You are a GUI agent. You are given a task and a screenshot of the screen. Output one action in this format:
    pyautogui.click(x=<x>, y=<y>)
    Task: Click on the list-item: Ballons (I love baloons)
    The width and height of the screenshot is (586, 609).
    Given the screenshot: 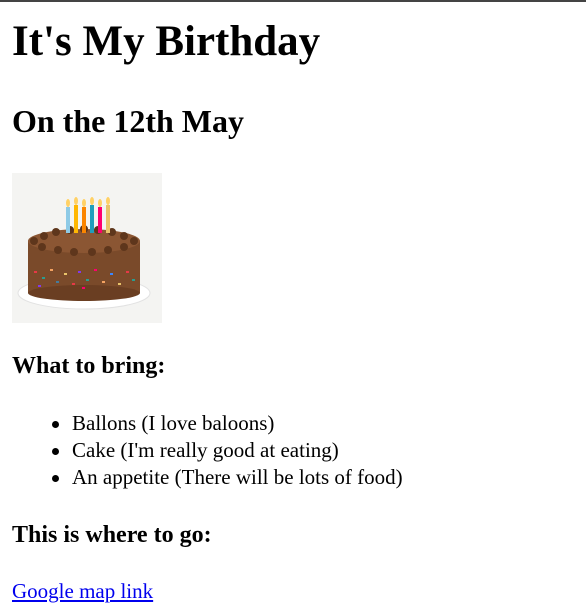 What is the action you would take?
    pyautogui.click(x=227, y=423)
    